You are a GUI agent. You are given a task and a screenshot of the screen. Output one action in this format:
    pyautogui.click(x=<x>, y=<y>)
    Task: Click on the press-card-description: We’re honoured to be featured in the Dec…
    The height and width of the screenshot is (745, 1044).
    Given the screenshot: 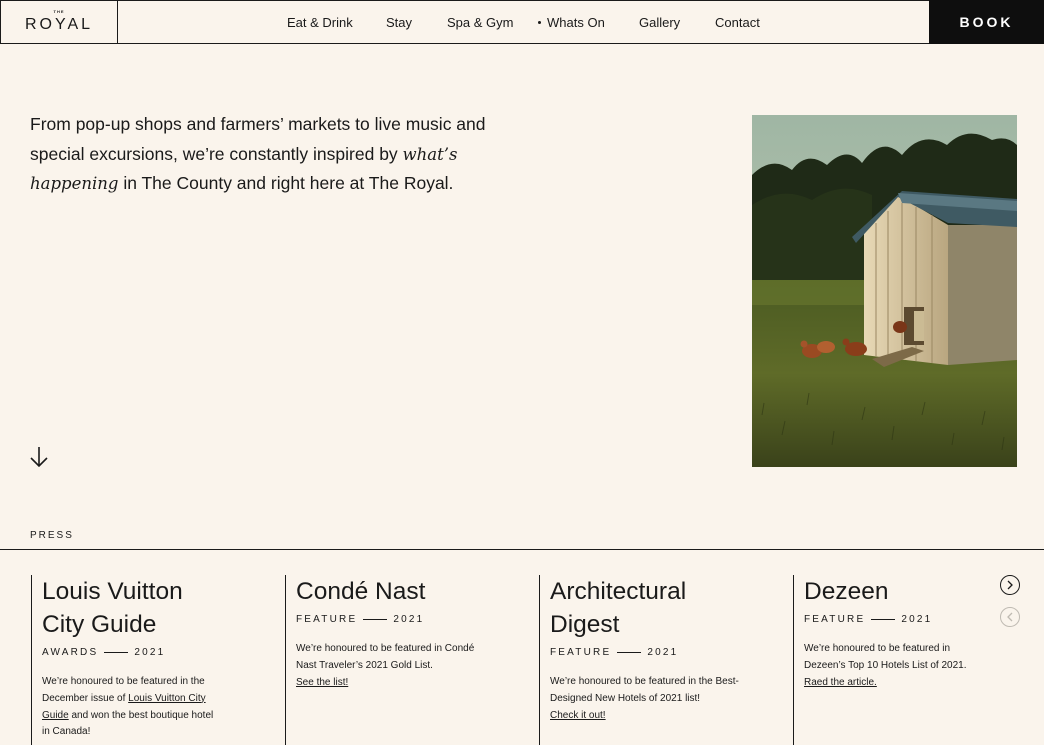 What is the action you would take?
    pyautogui.click(x=132, y=707)
    